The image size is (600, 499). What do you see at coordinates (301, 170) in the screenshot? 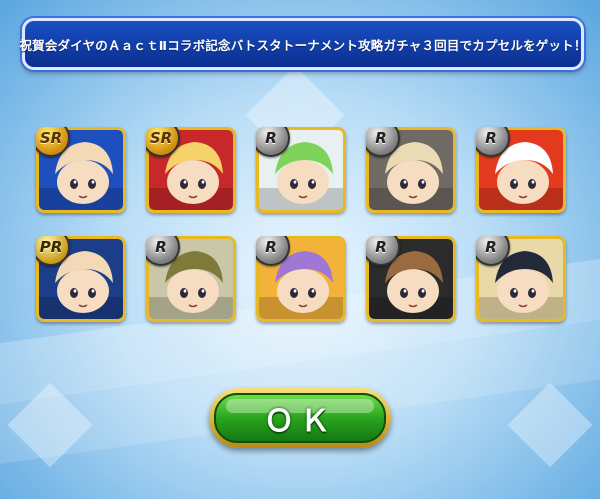
I see `result-card-boy-green-hair: R` at bounding box center [301, 170].